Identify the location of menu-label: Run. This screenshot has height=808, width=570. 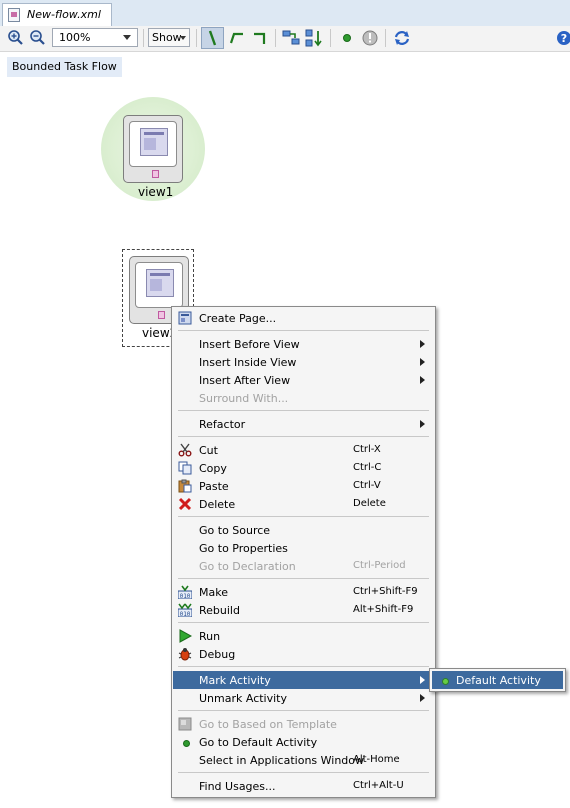
(210, 636).